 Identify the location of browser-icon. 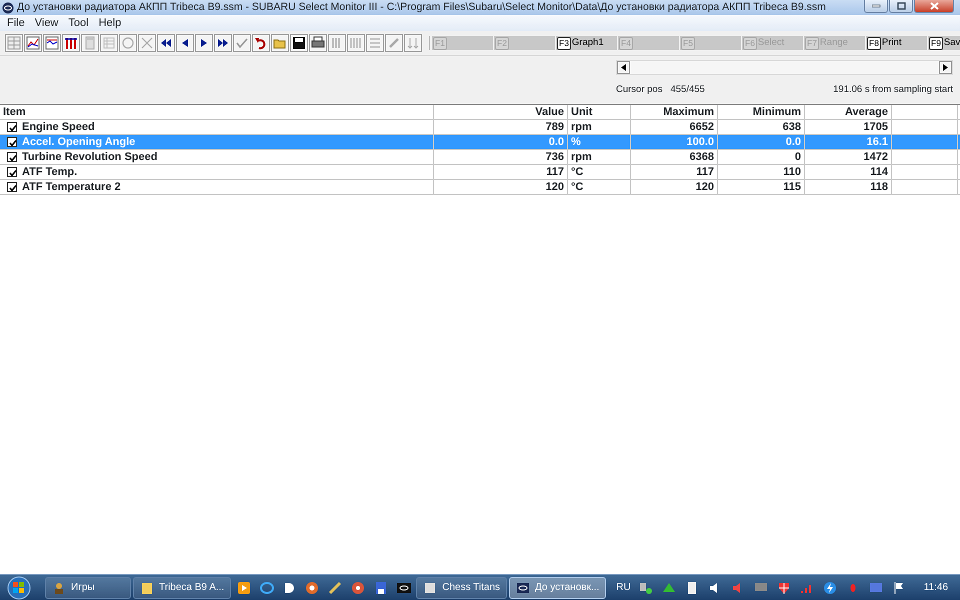
(266, 588).